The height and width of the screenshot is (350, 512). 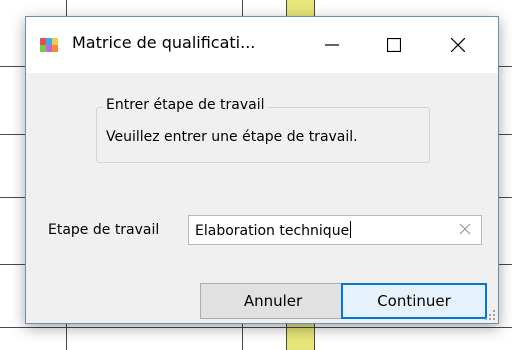 I want to click on text-caret, so click(x=351, y=229).